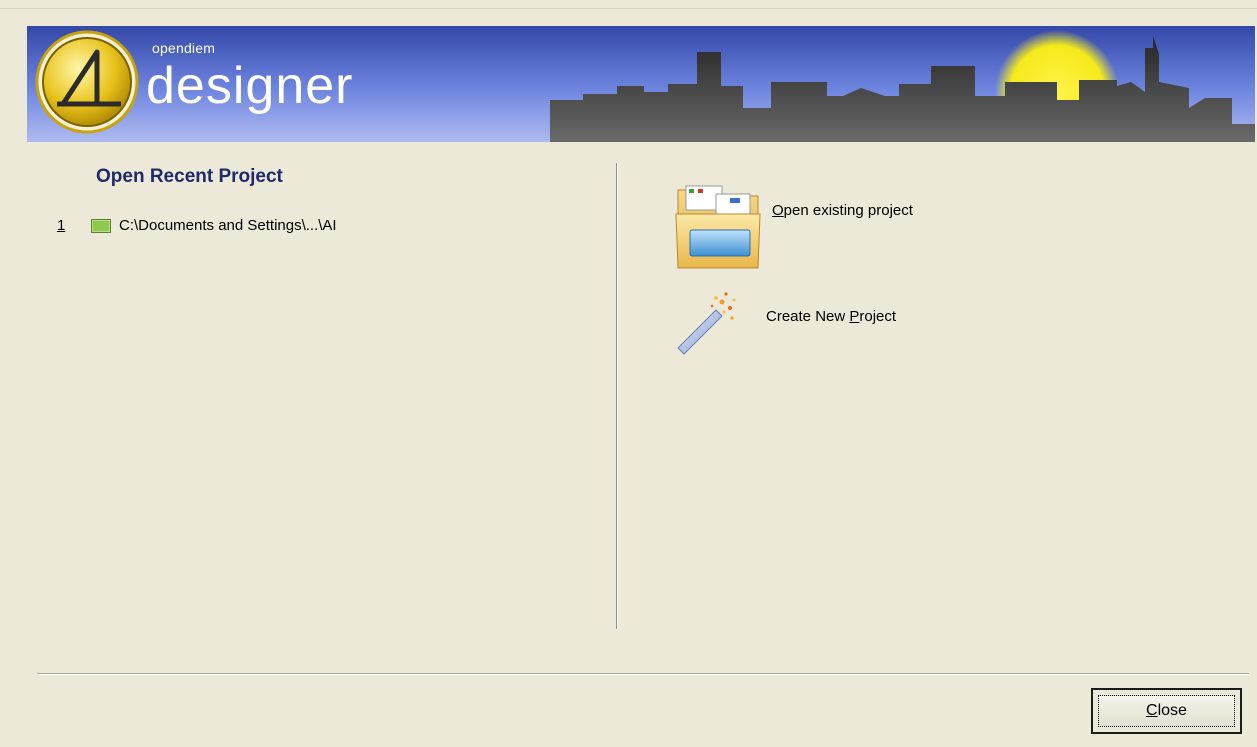 The image size is (1257, 747). Describe the element at coordinates (1152, 710) in the screenshot. I see `close-accel: C` at that location.